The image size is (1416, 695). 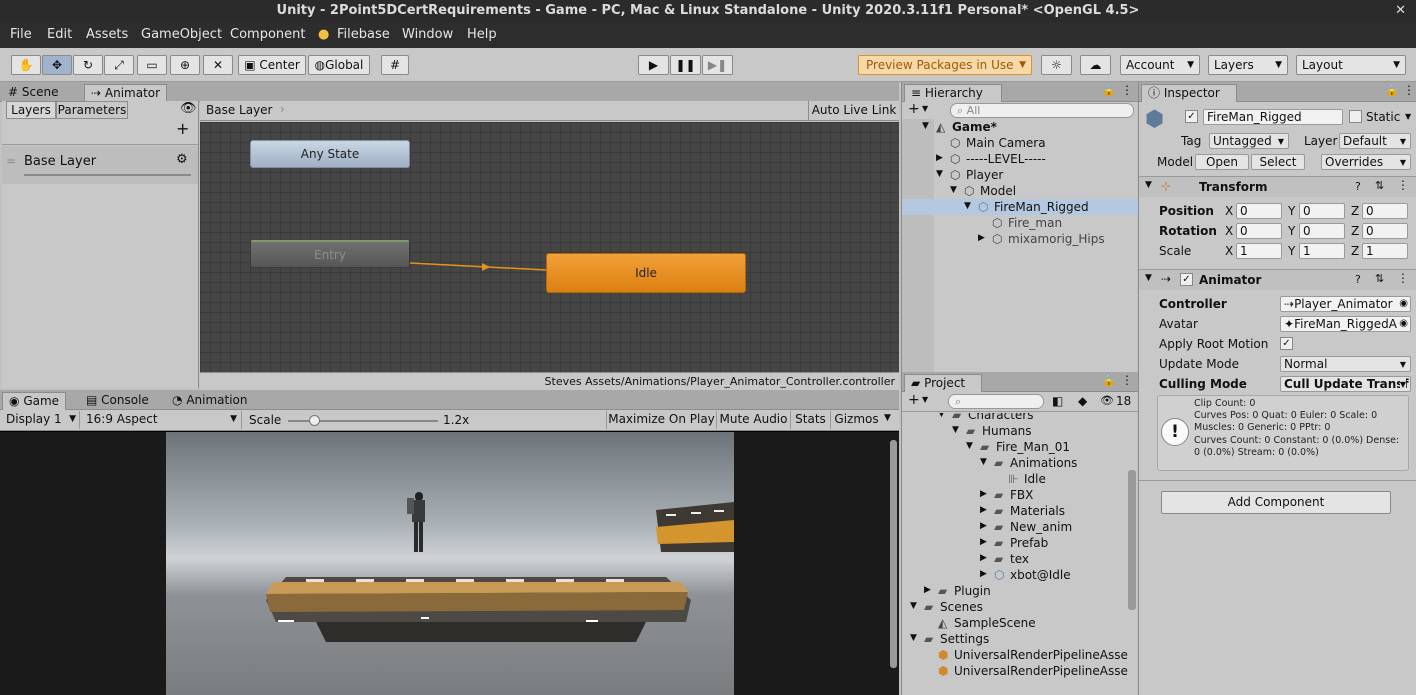 I want to click on avatar-field: ✦FireMan_RiggedA ◉, so click(x=1345, y=324).